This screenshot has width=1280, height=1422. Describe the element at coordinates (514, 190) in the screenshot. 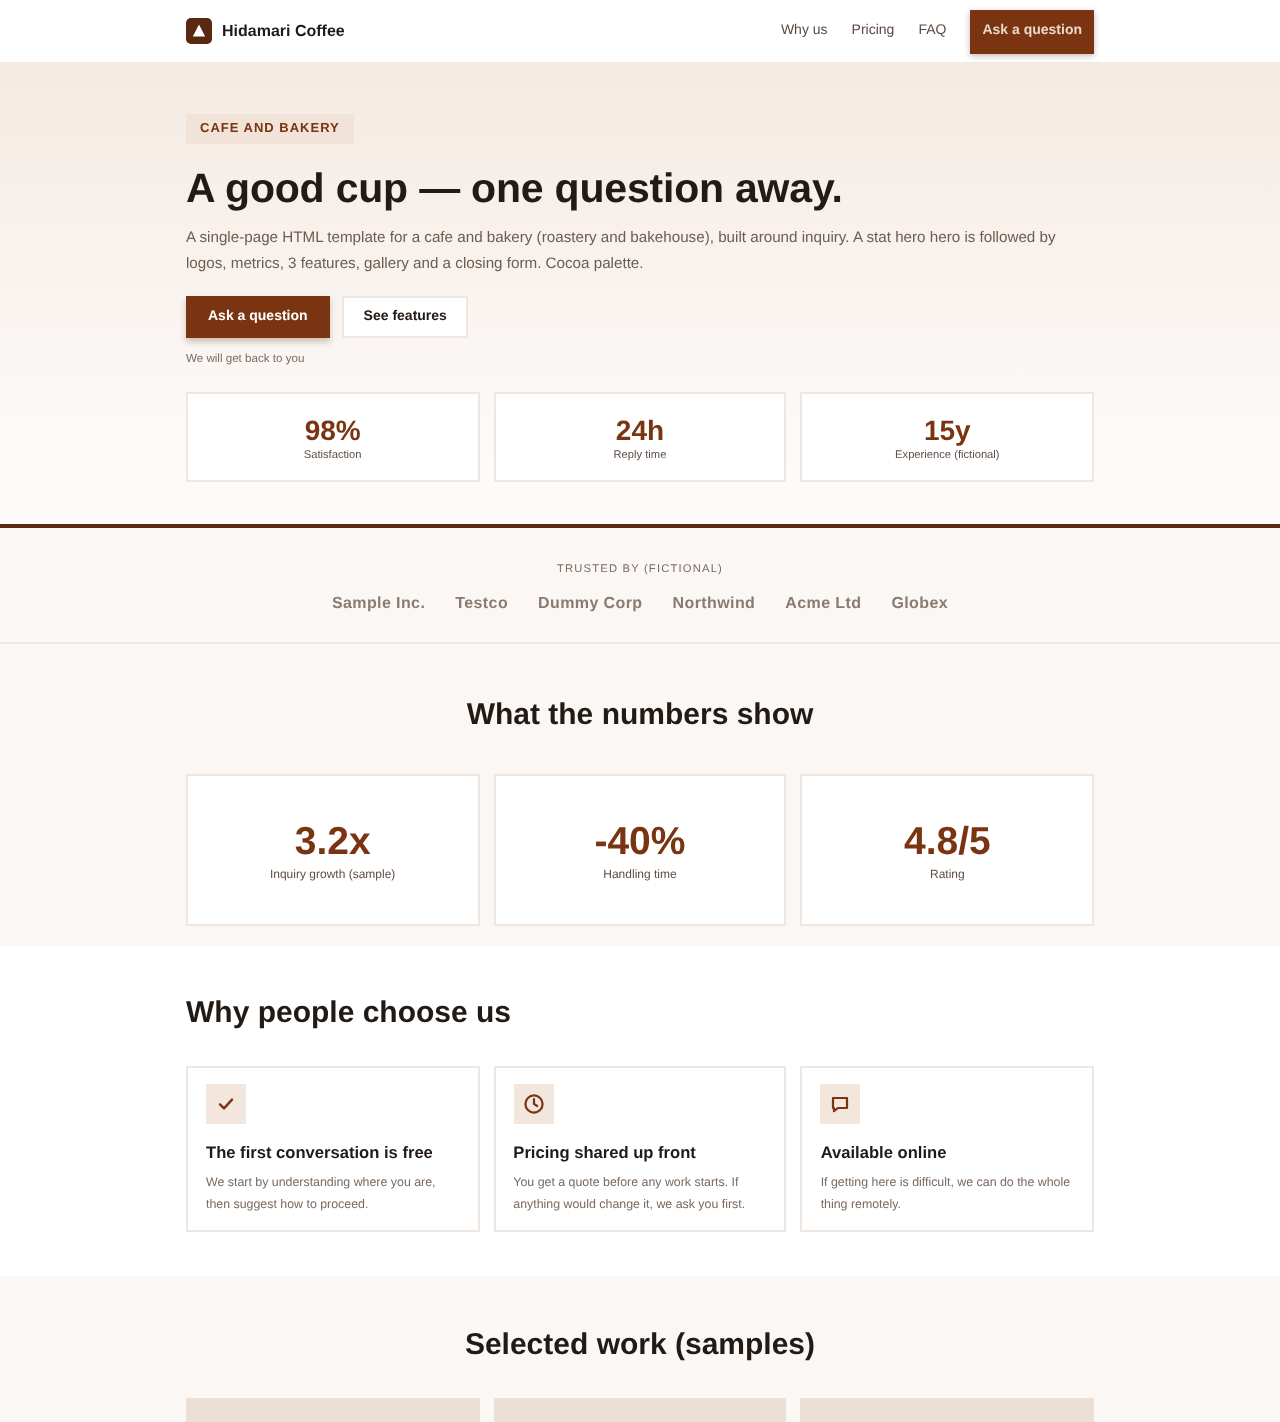

I see `hero-title: A good cup — one question away.` at that location.